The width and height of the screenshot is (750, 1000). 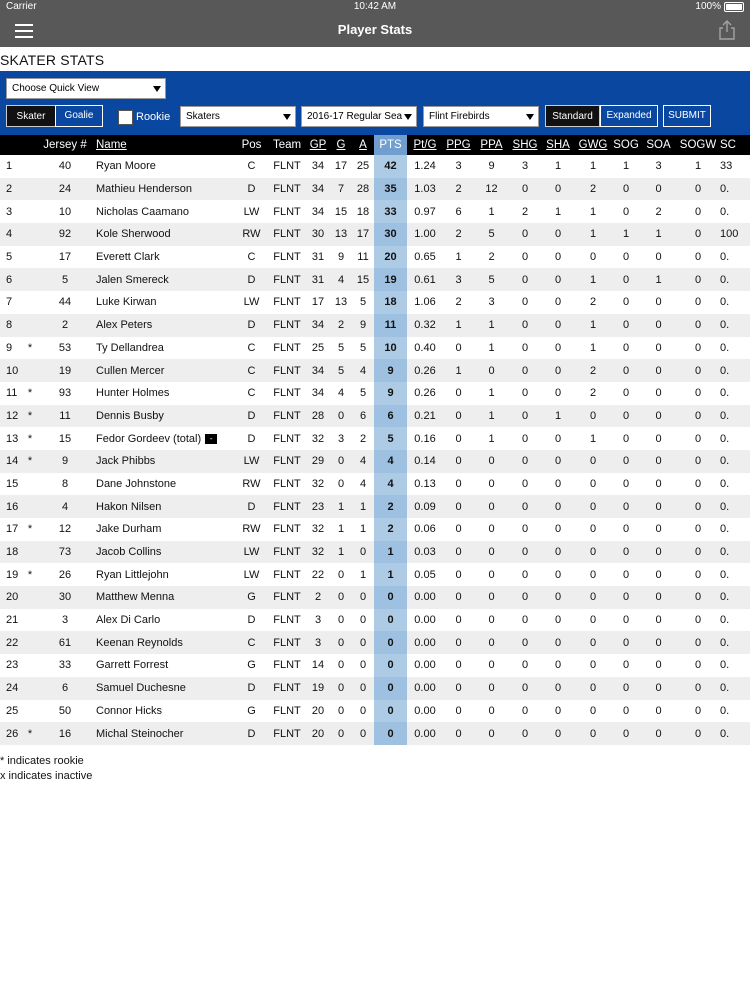 I want to click on col-name: Name, so click(x=164, y=145).